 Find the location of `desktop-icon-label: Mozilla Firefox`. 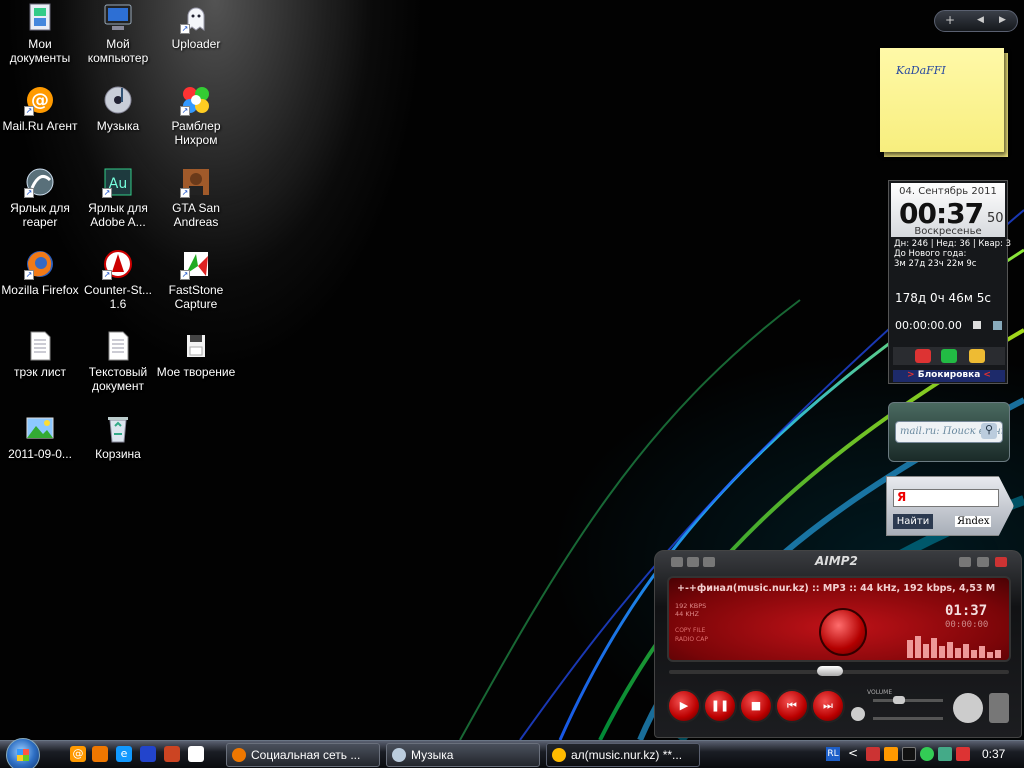

desktop-icon-label: Mozilla Firefox is located at coordinates (40, 290).